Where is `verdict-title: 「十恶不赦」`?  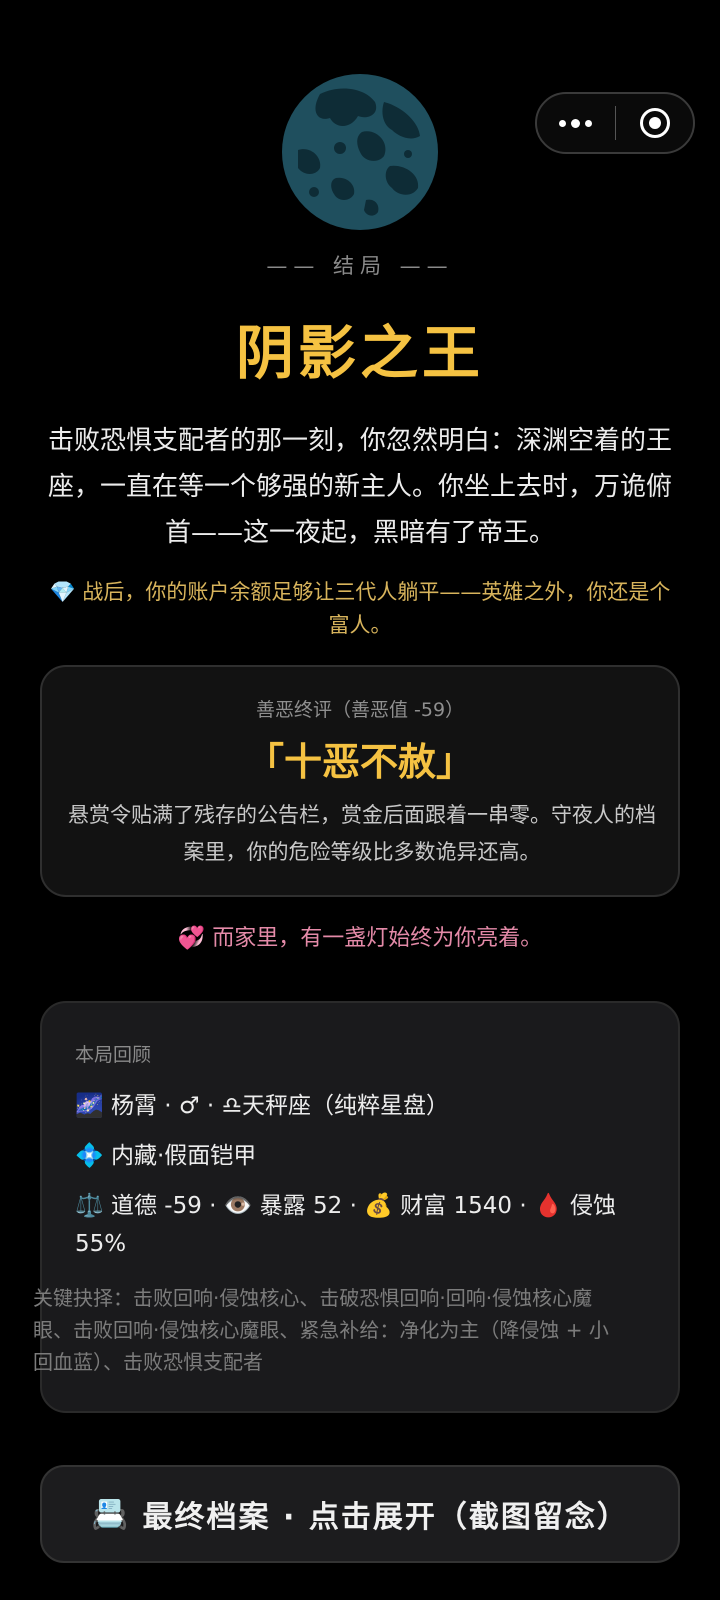
verdict-title: 「十恶不赦」 is located at coordinates (359, 762).